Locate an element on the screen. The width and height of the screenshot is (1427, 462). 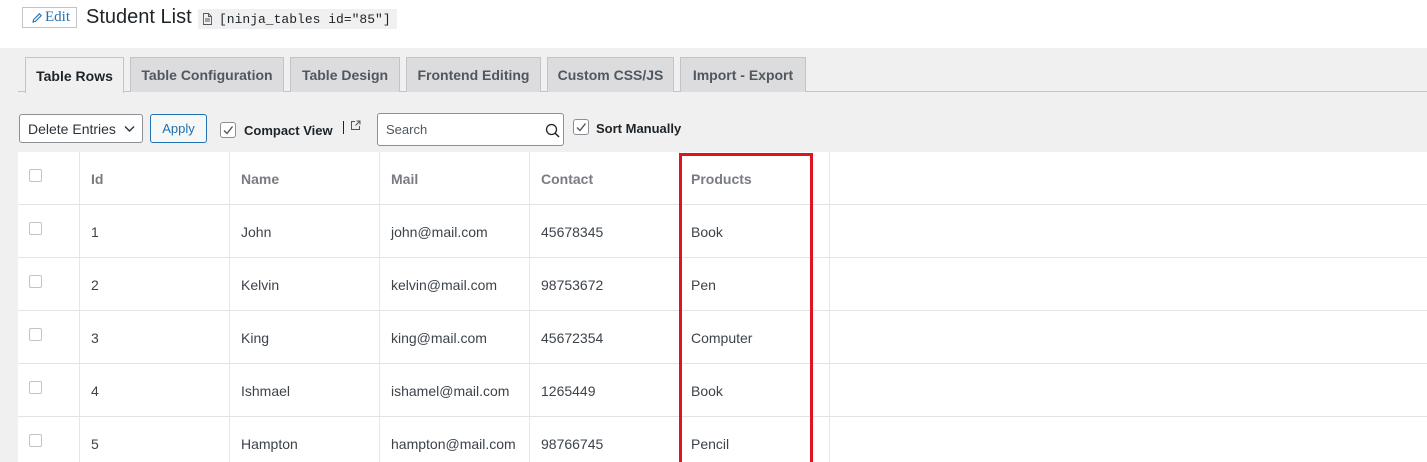
cell-id: 1 is located at coordinates (154, 231).